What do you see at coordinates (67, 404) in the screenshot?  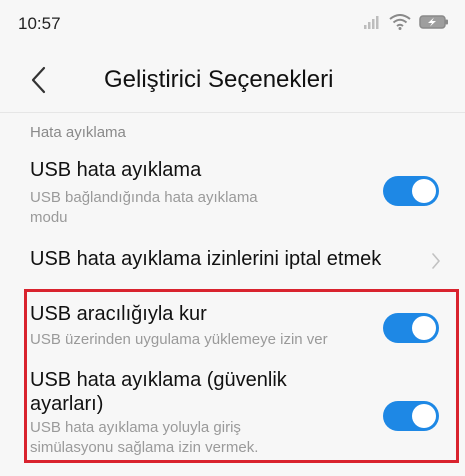 I see `setting-title-cont: ayarları)` at bounding box center [67, 404].